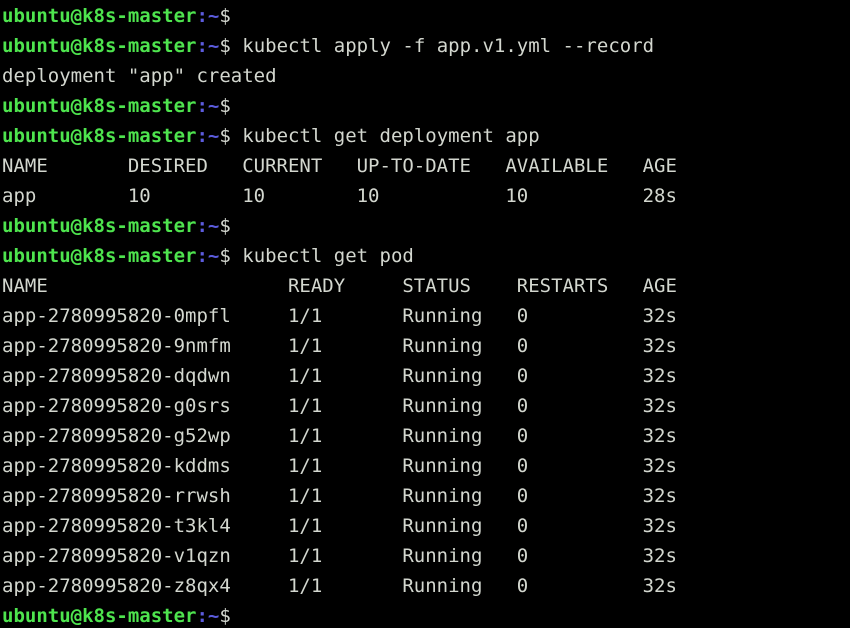 The image size is (850, 628). Describe the element at coordinates (339, 316) in the screenshot. I see `terminal-output-text: app-2780995820-0mpfl 1/1 Running 0 32s` at that location.